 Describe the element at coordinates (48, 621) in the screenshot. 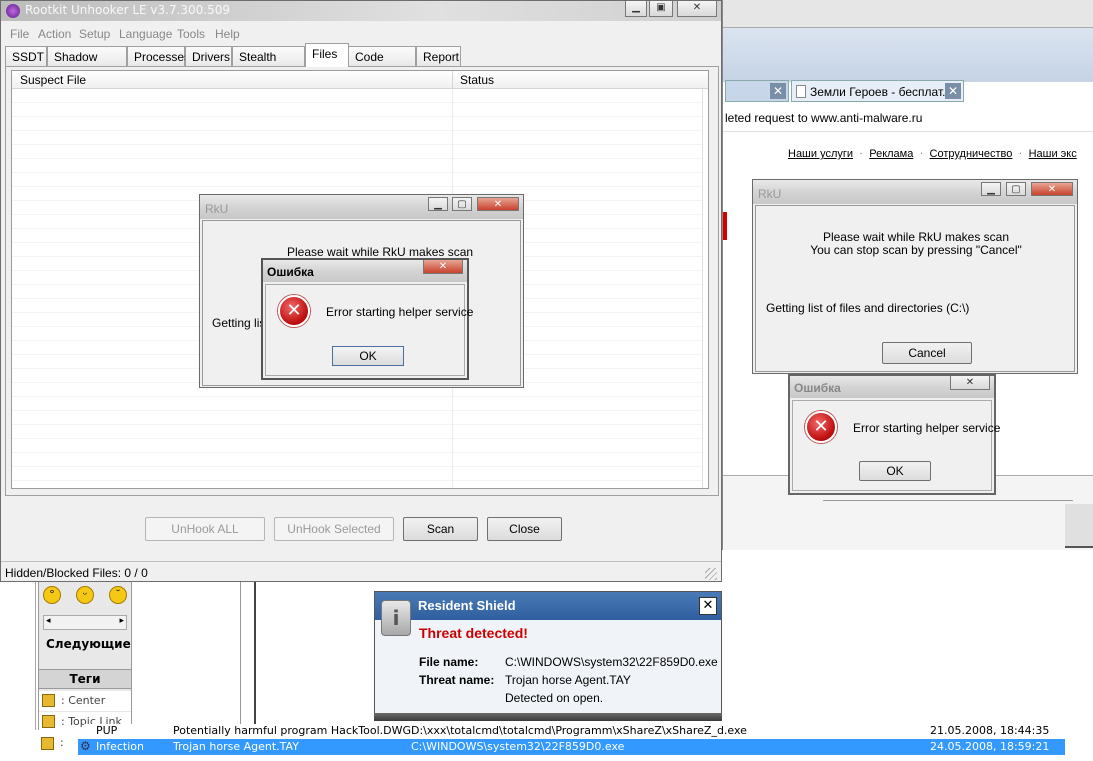

I see `scroll-left-icon: ◂` at that location.